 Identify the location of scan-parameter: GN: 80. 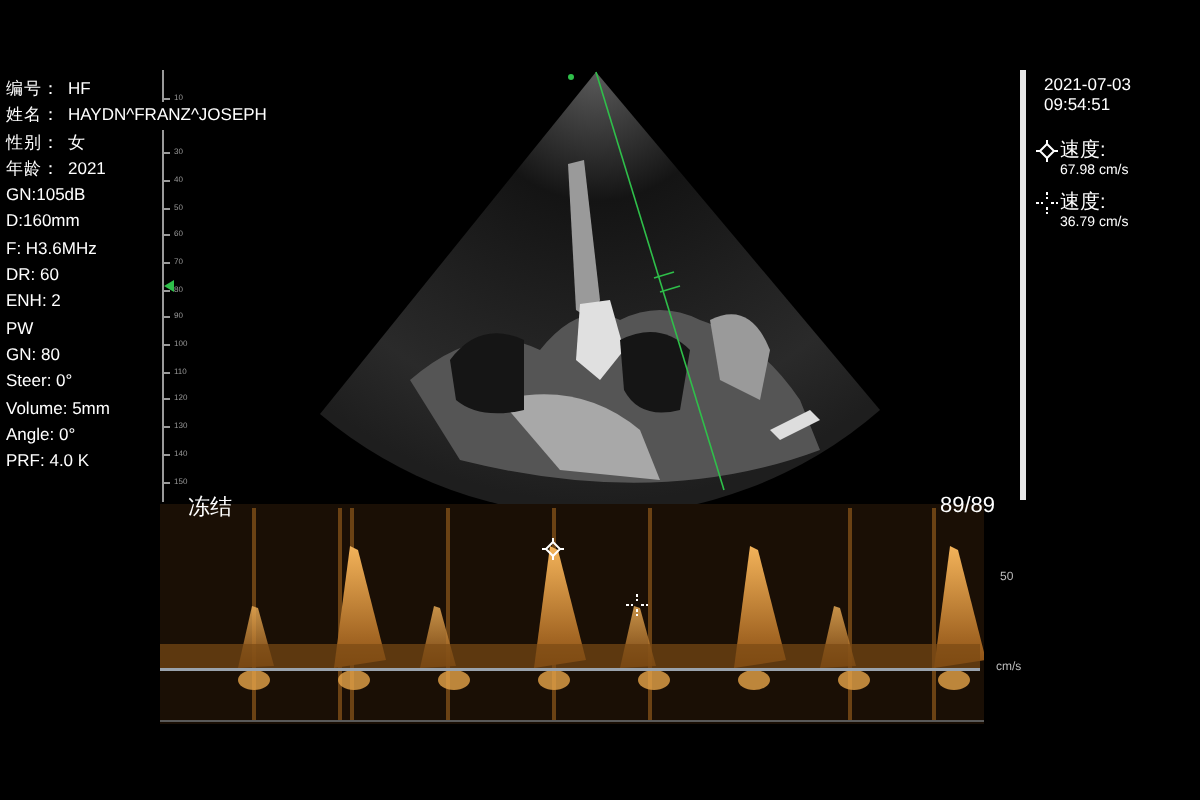
(33, 354).